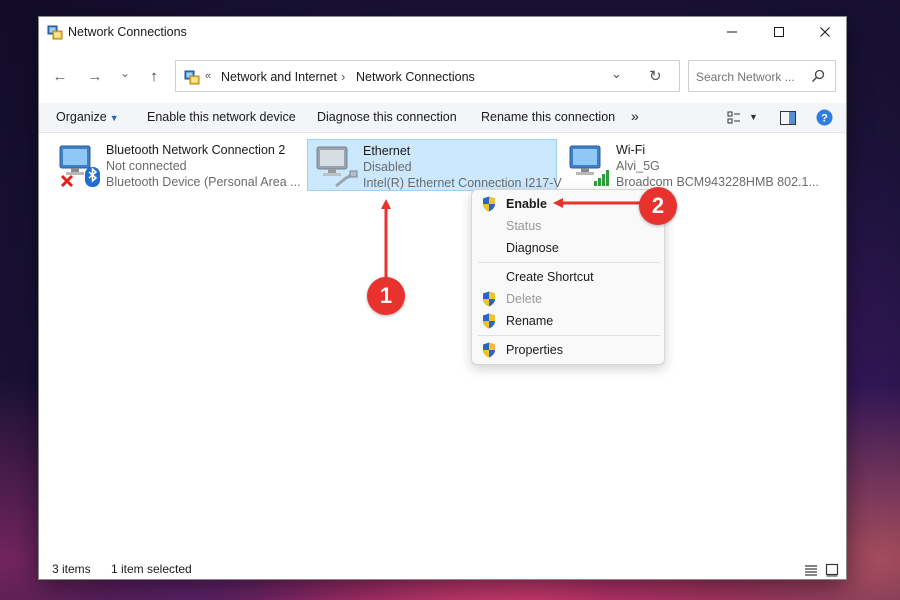 This screenshot has height=600, width=900. Describe the element at coordinates (387, 167) in the screenshot. I see `connection-status: Disabled` at that location.